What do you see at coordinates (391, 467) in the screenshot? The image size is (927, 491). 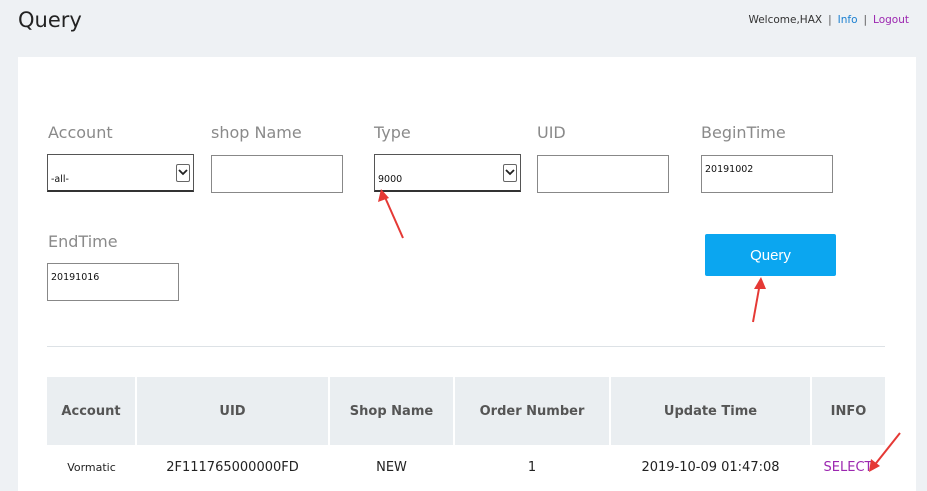 I see `cell-shop-name: NEW` at bounding box center [391, 467].